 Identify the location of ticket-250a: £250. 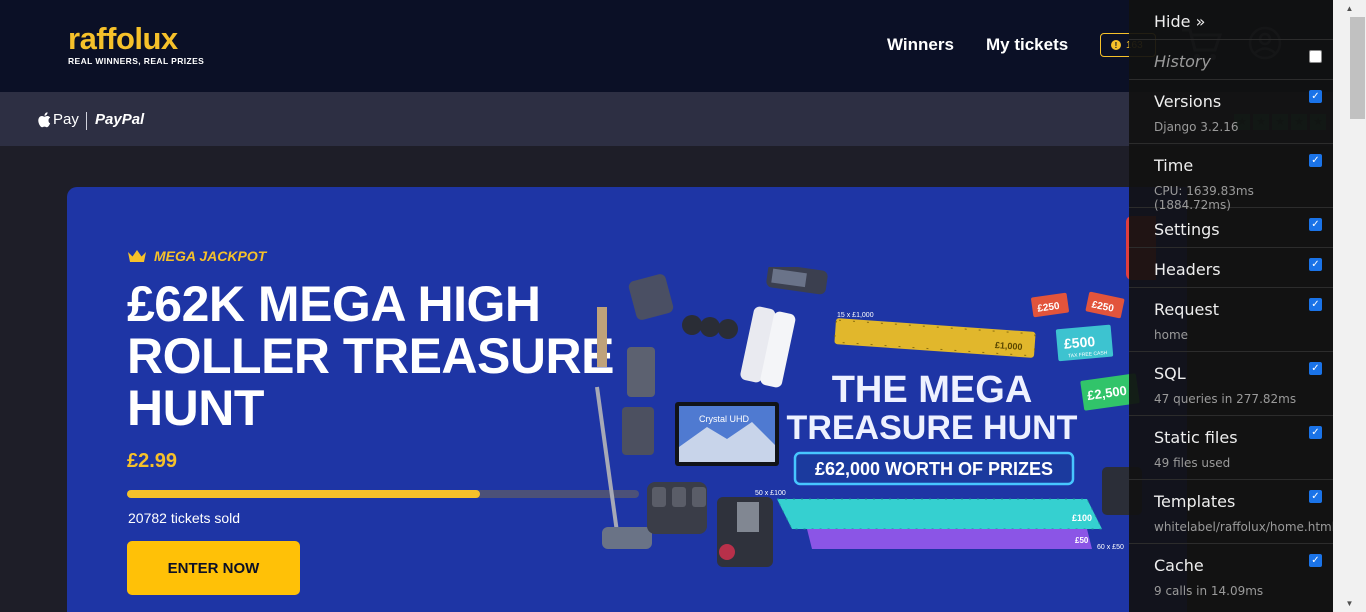
(1050, 305).